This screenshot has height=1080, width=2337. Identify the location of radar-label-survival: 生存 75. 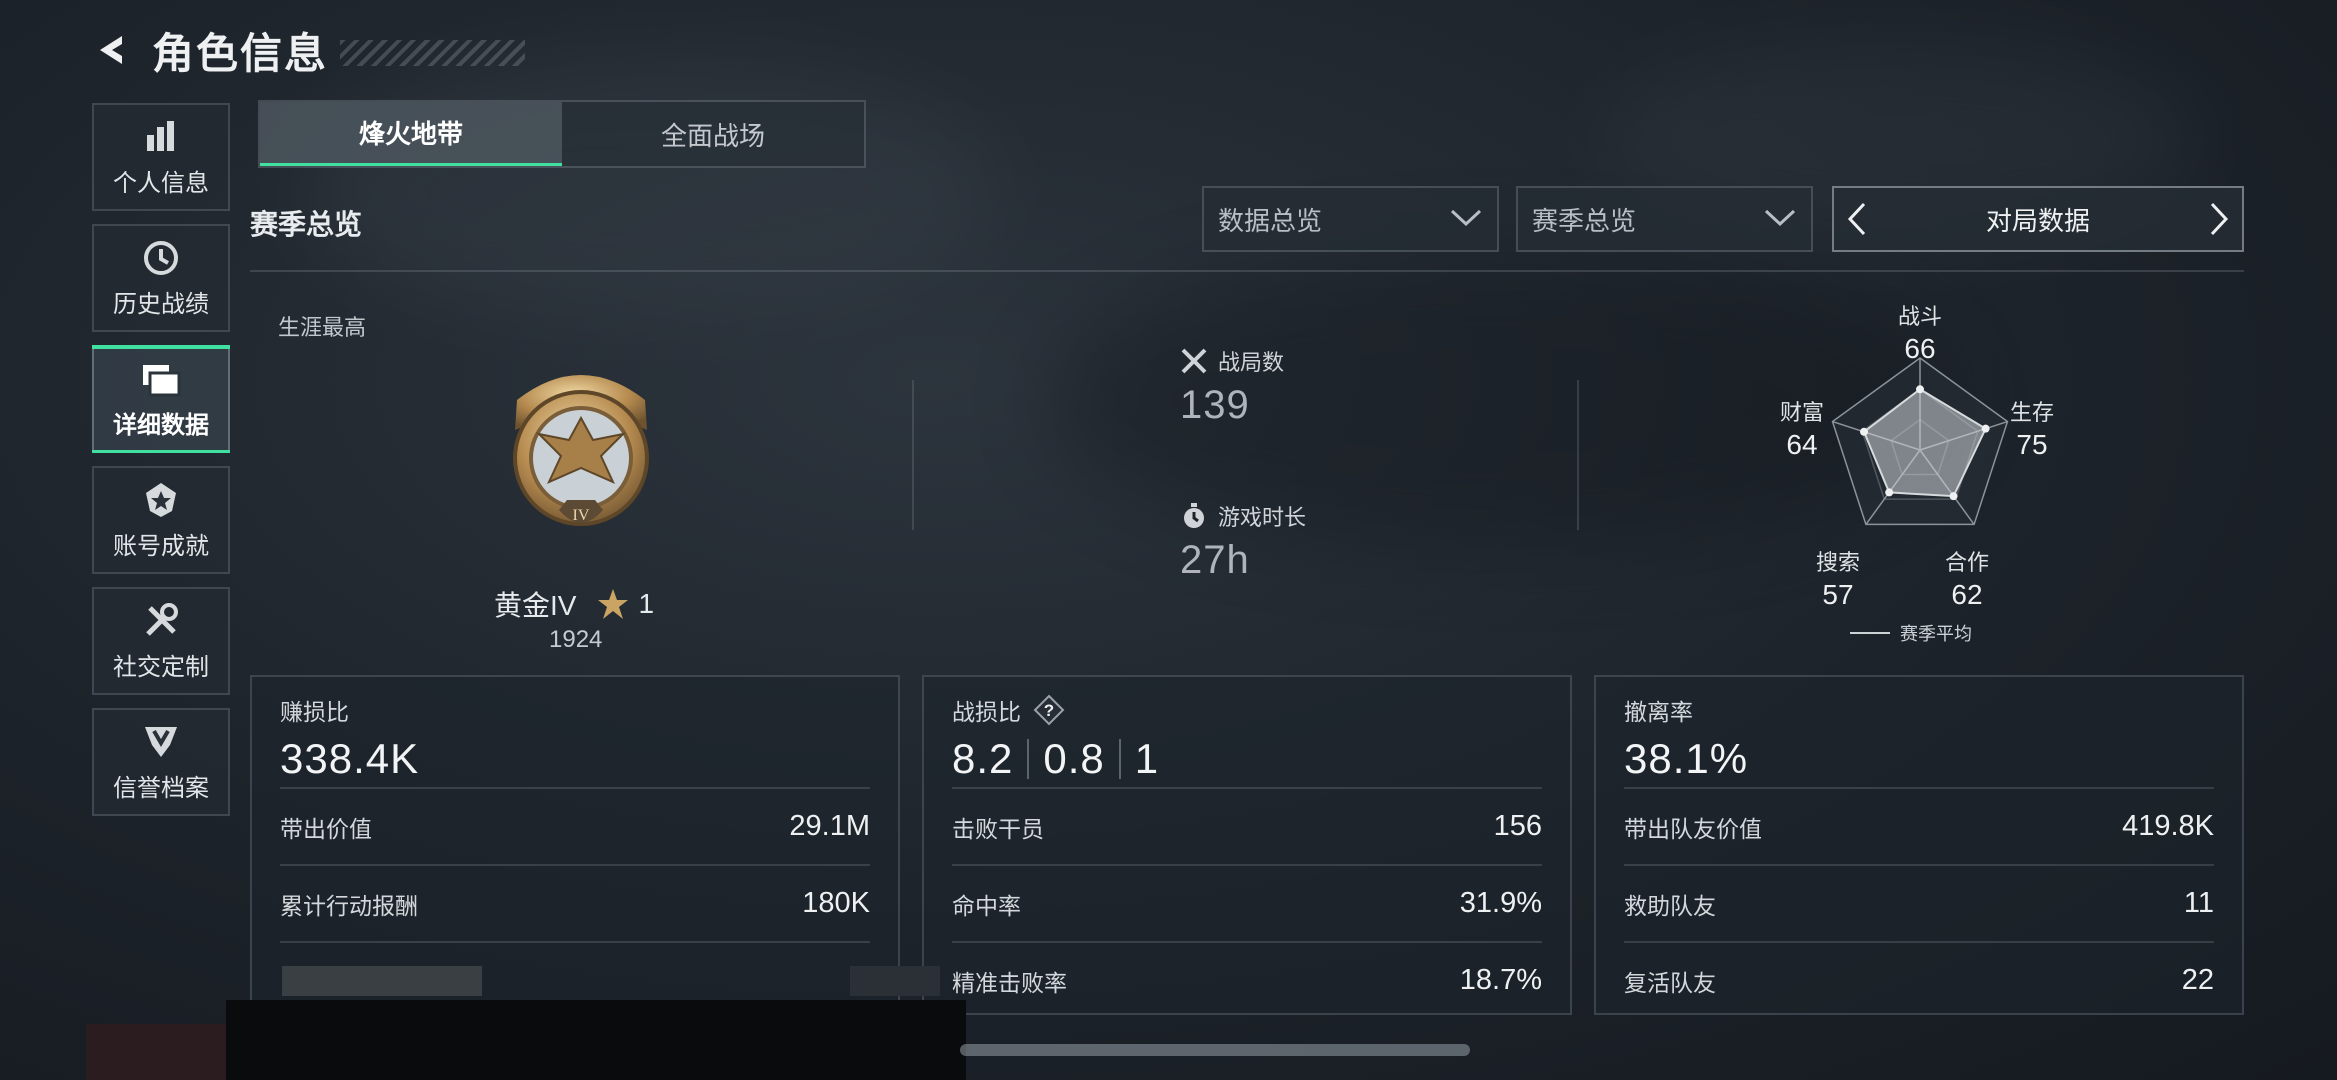
(2031, 430).